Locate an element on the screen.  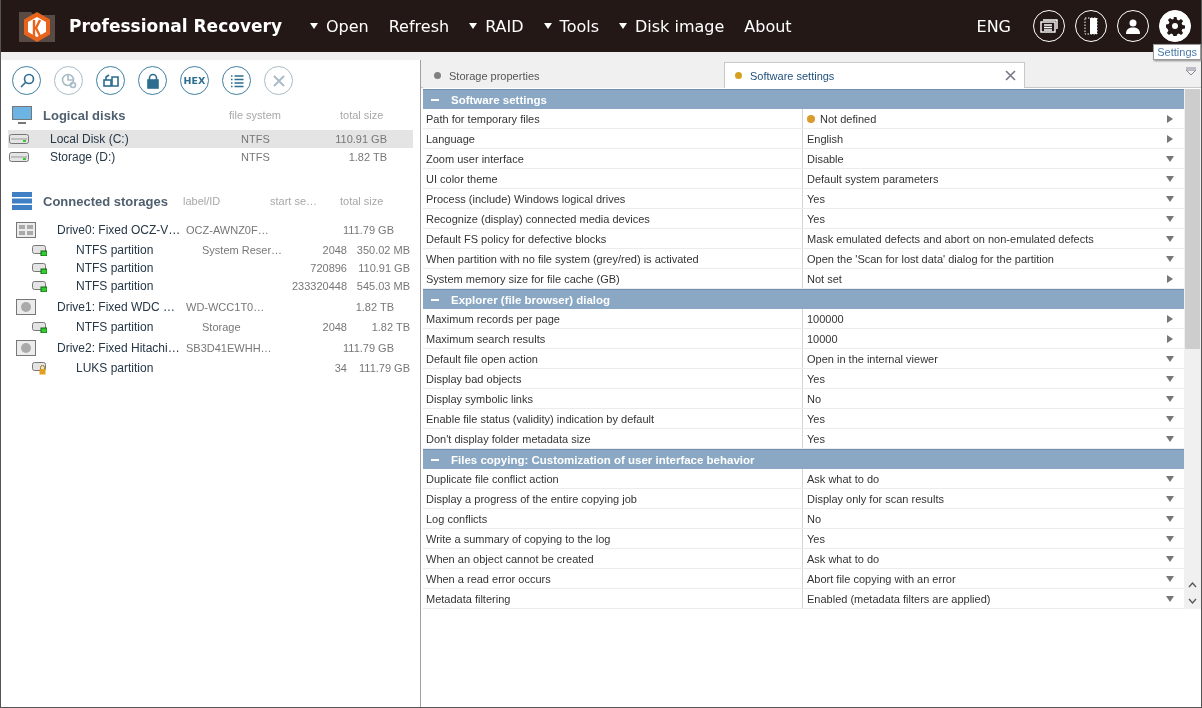
partition-row: NTFS partition Storage 2048 1.82 TB is located at coordinates (210, 327).